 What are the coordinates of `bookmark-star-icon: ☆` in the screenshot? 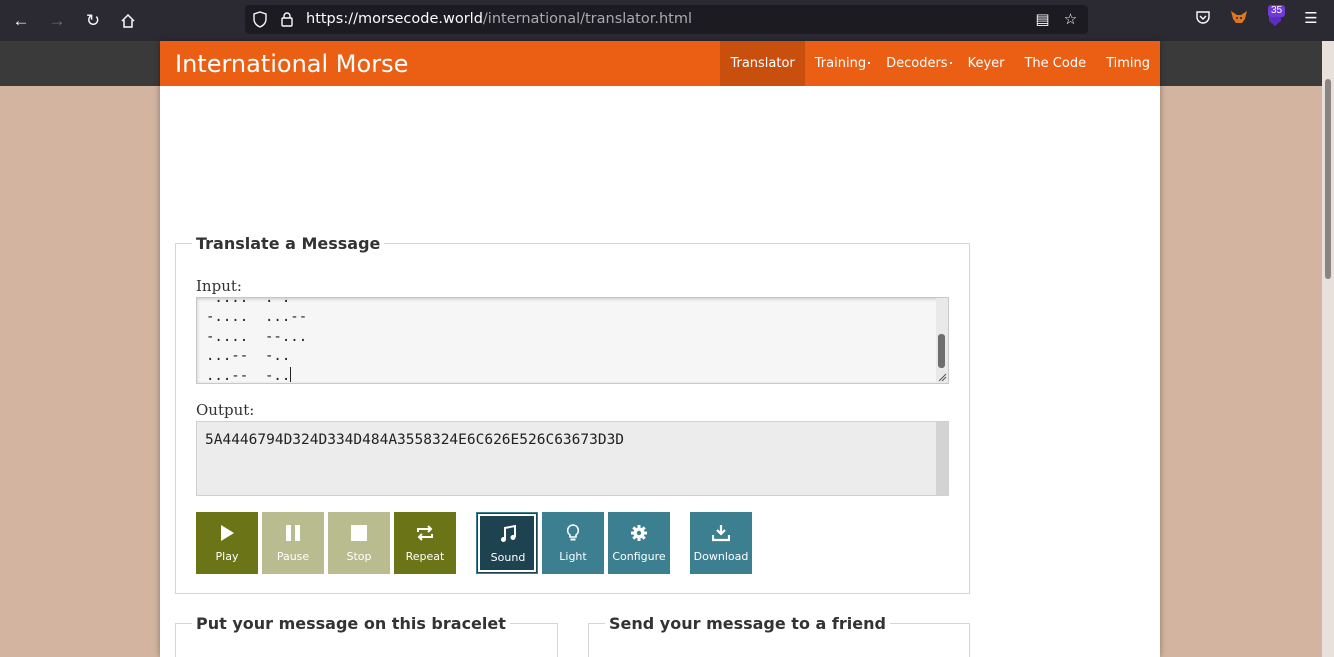 It's located at (1070, 19).